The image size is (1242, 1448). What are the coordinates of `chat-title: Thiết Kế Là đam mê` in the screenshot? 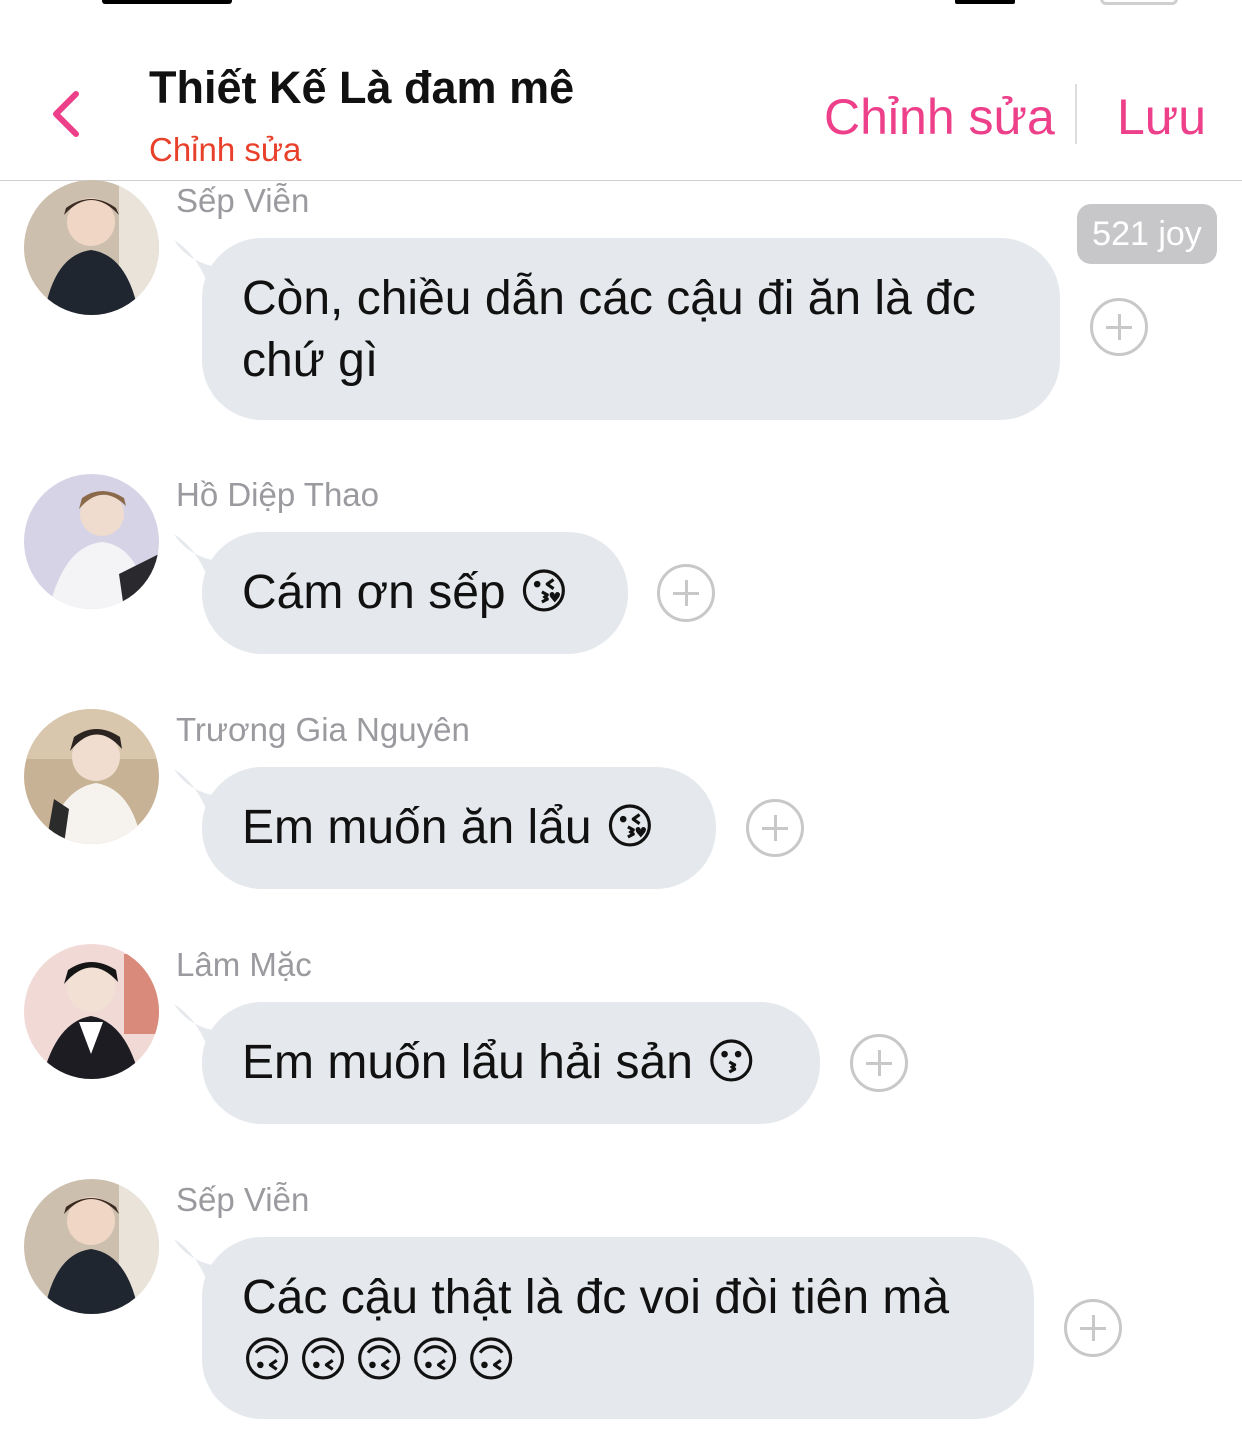 It's located at (362, 87).